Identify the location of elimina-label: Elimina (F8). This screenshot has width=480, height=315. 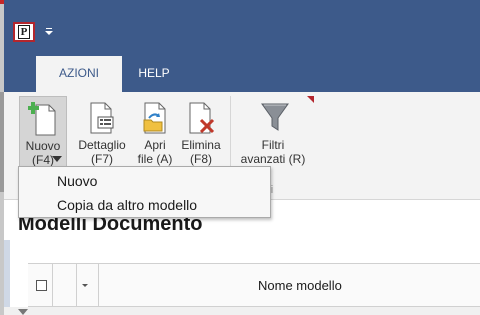
(201, 152).